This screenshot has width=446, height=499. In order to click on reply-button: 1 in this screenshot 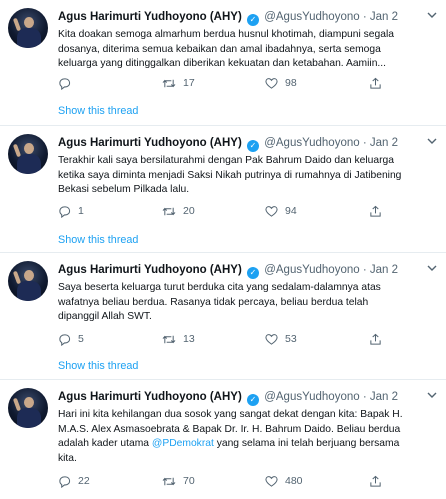, I will do `click(71, 211)`.